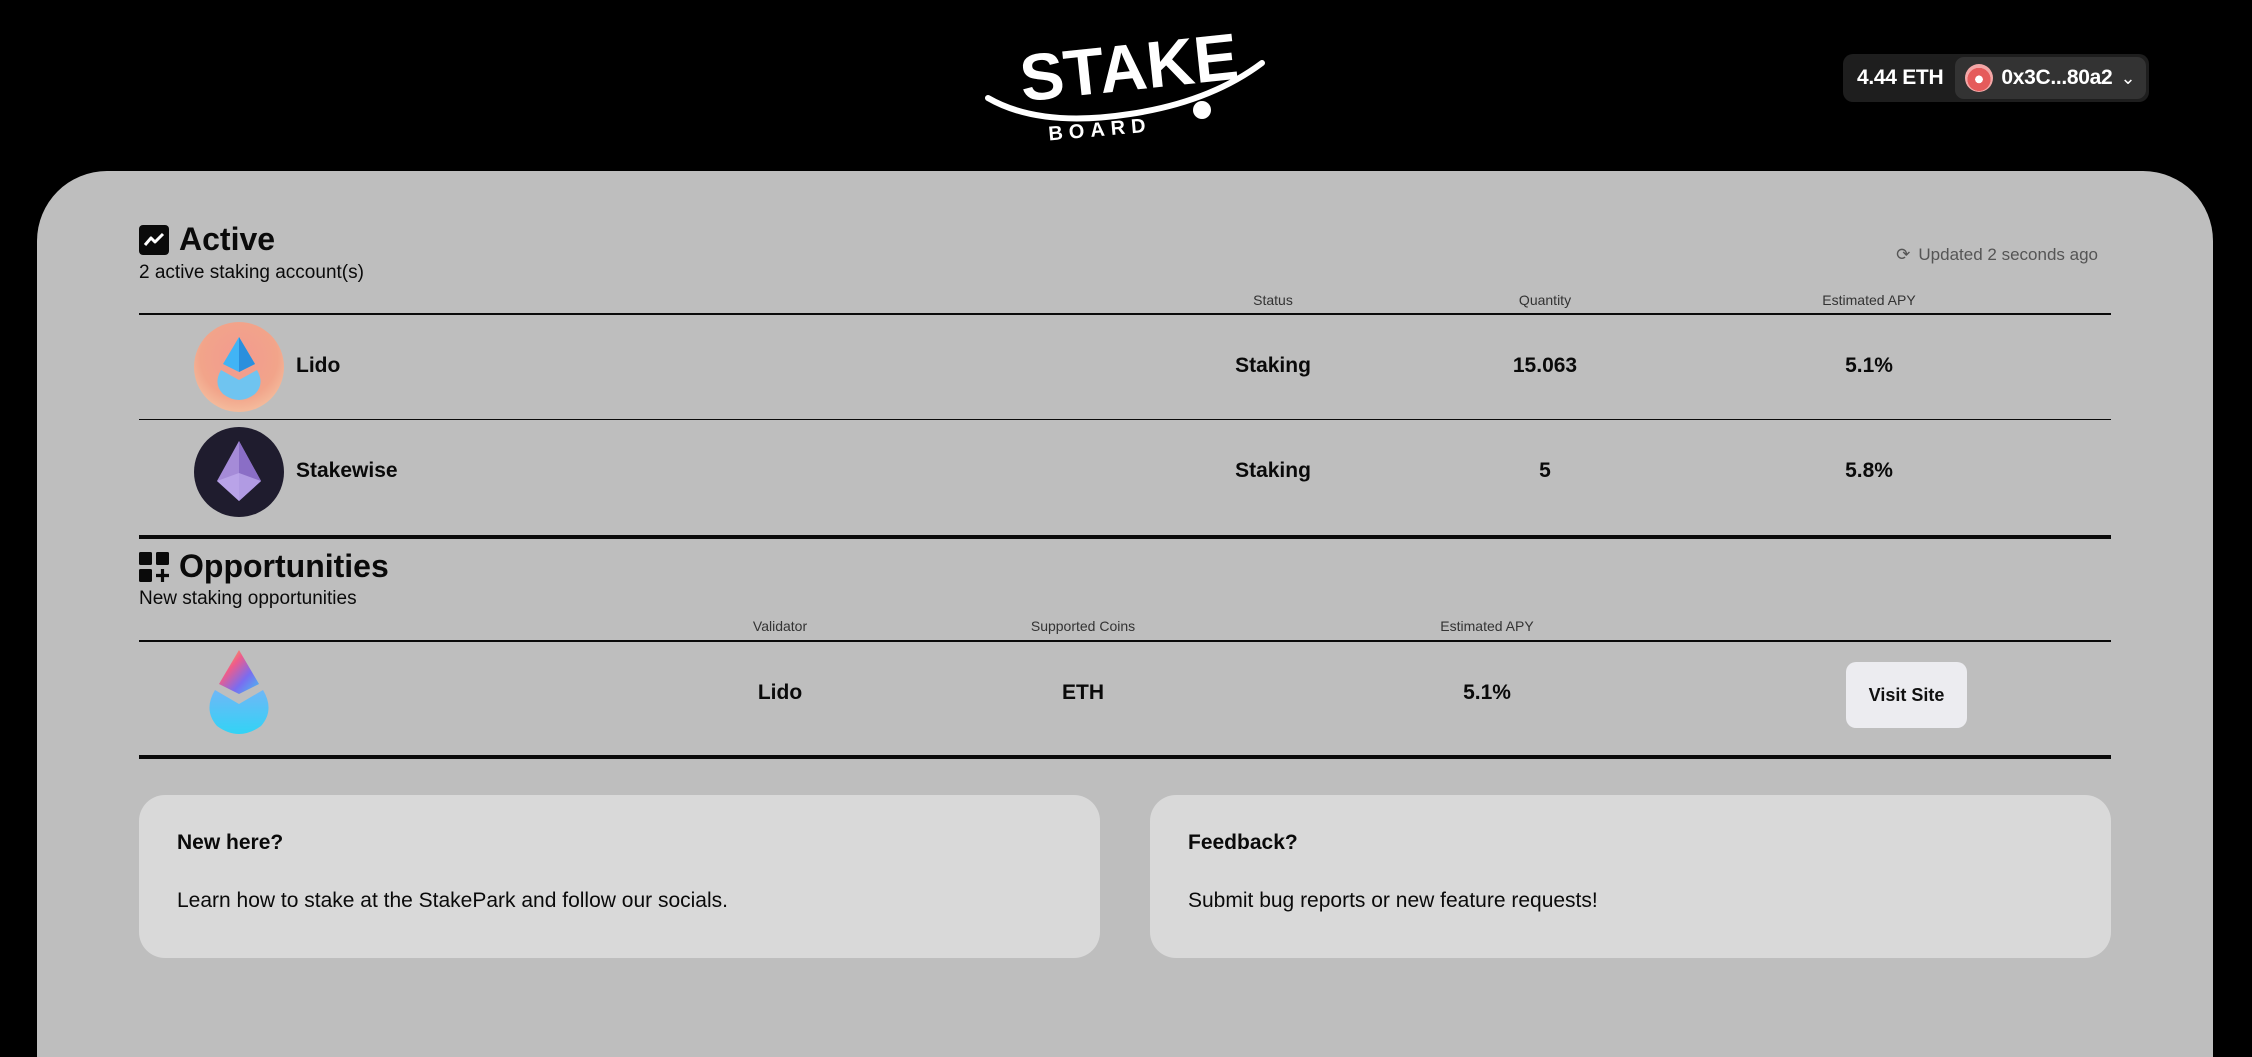 The height and width of the screenshot is (1057, 2252). I want to click on active-title: Active, so click(227, 239).